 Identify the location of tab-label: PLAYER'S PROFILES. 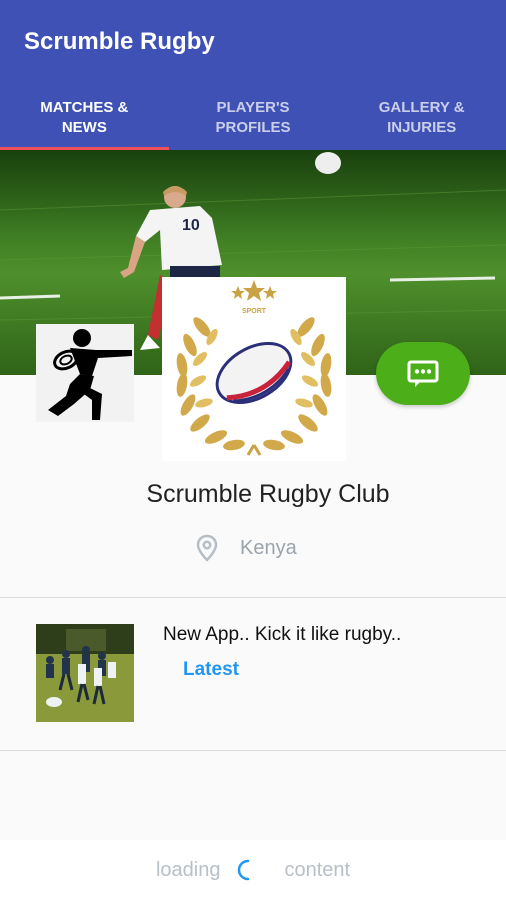
(253, 117).